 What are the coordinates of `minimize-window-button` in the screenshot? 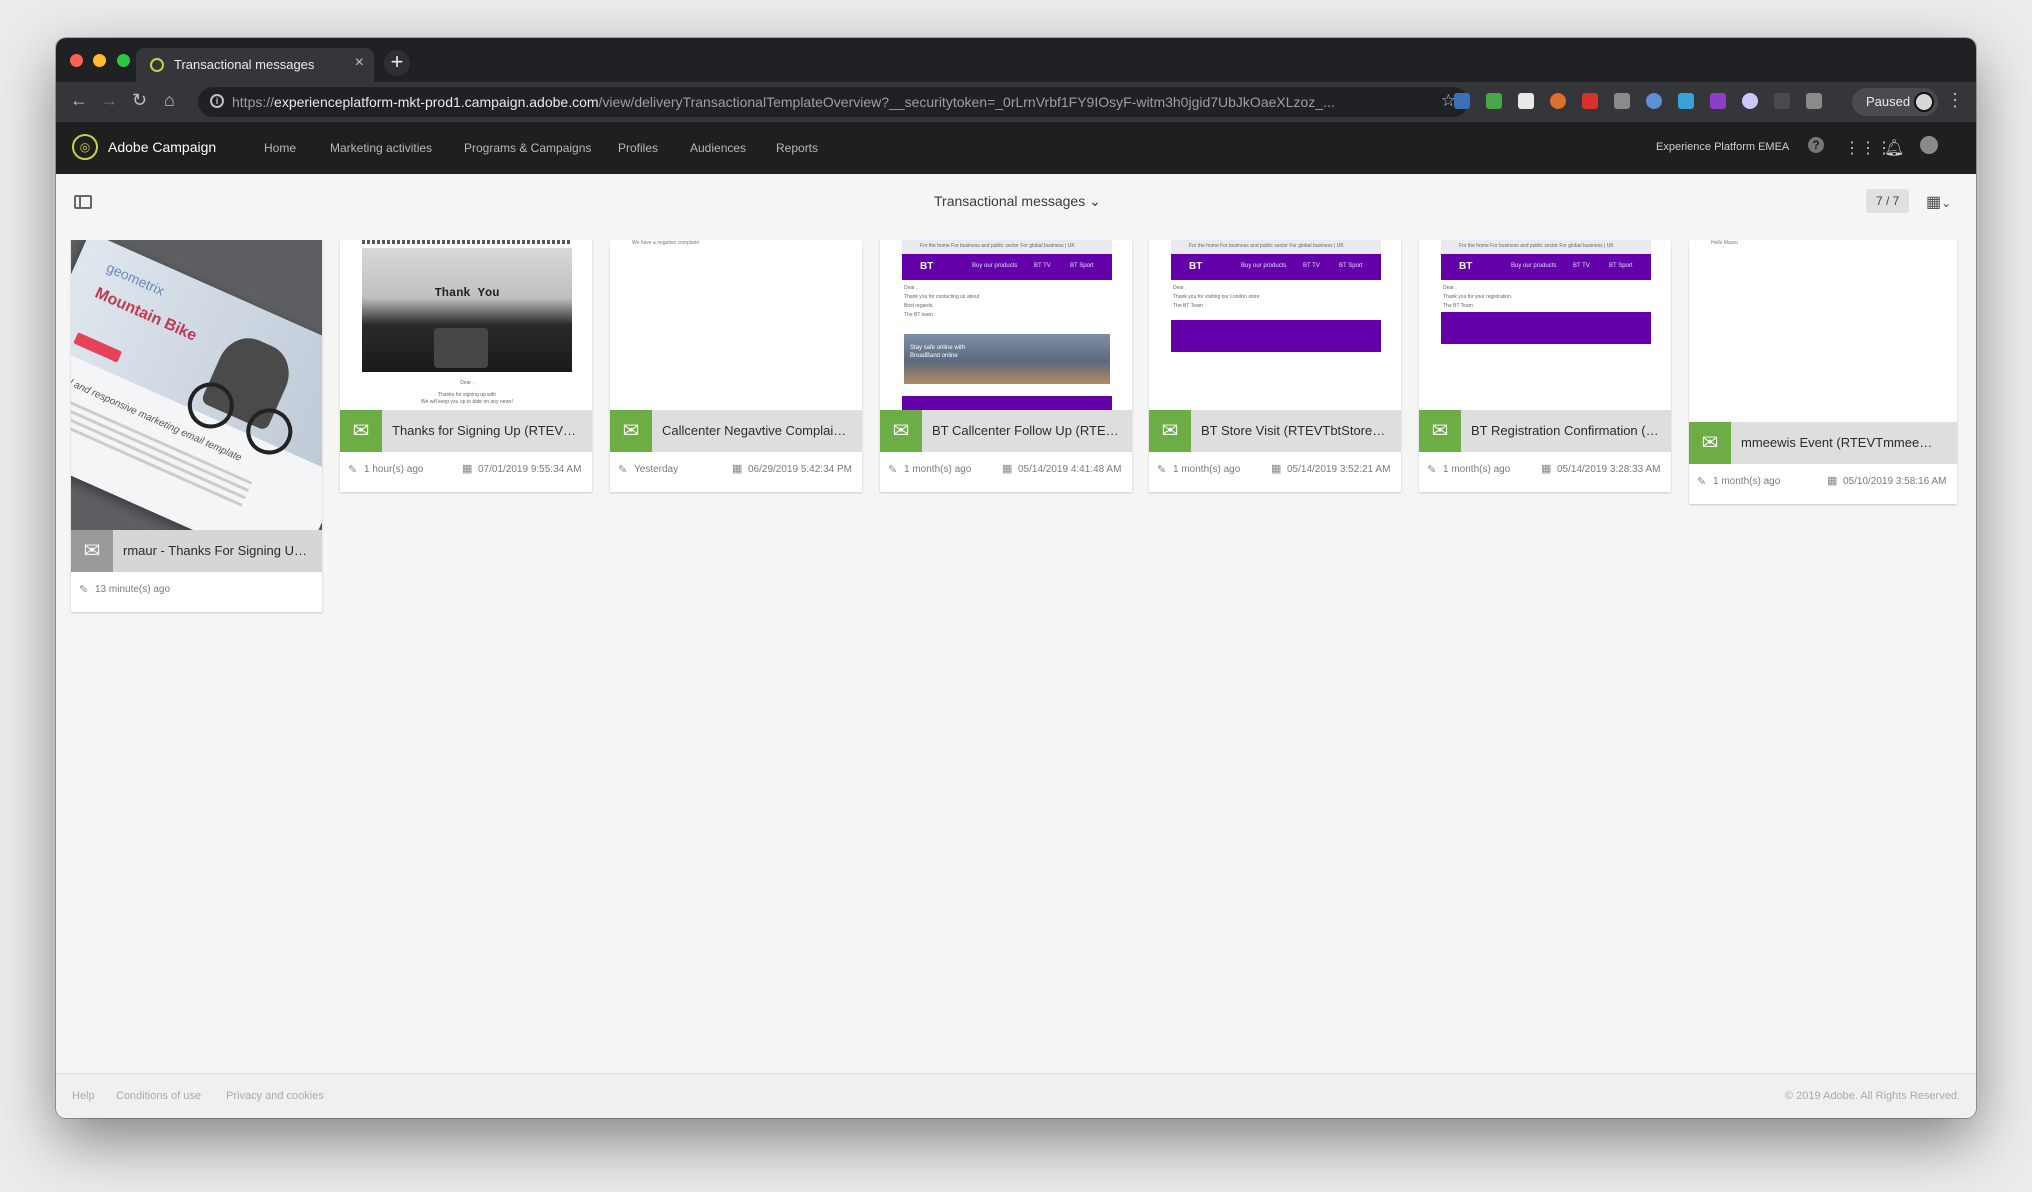 It's located at (100, 60).